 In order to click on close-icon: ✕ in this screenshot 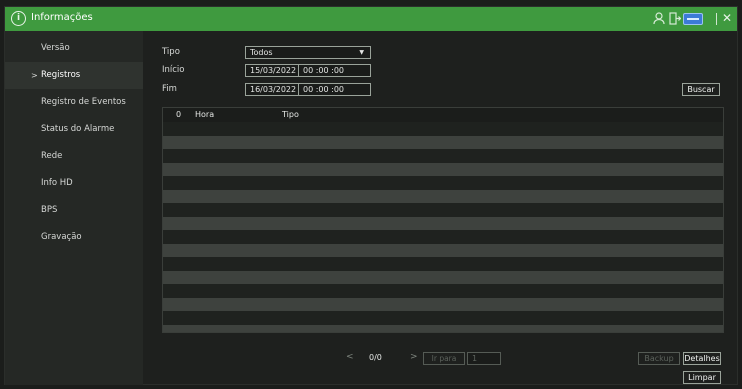, I will do `click(727, 18)`.